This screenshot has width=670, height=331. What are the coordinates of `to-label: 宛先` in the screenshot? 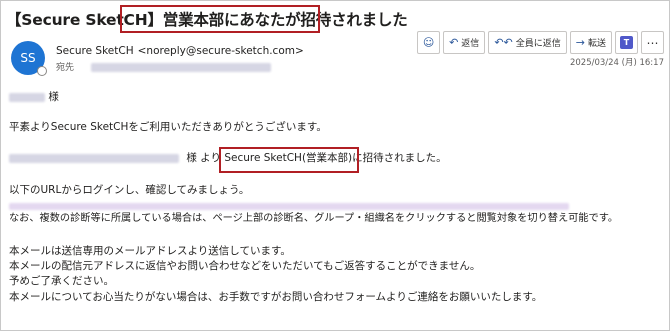 It's located at (65, 68).